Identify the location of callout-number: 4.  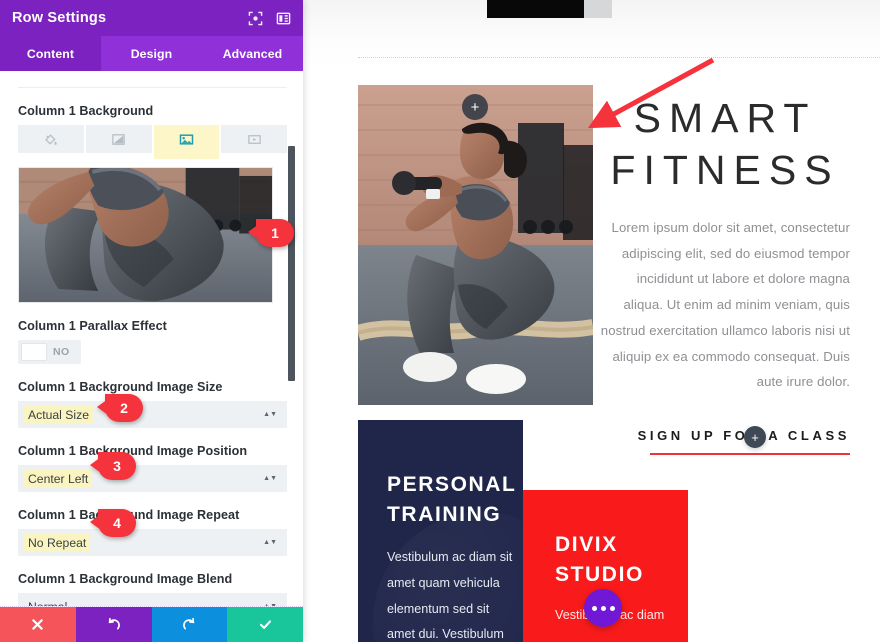
(117, 523).